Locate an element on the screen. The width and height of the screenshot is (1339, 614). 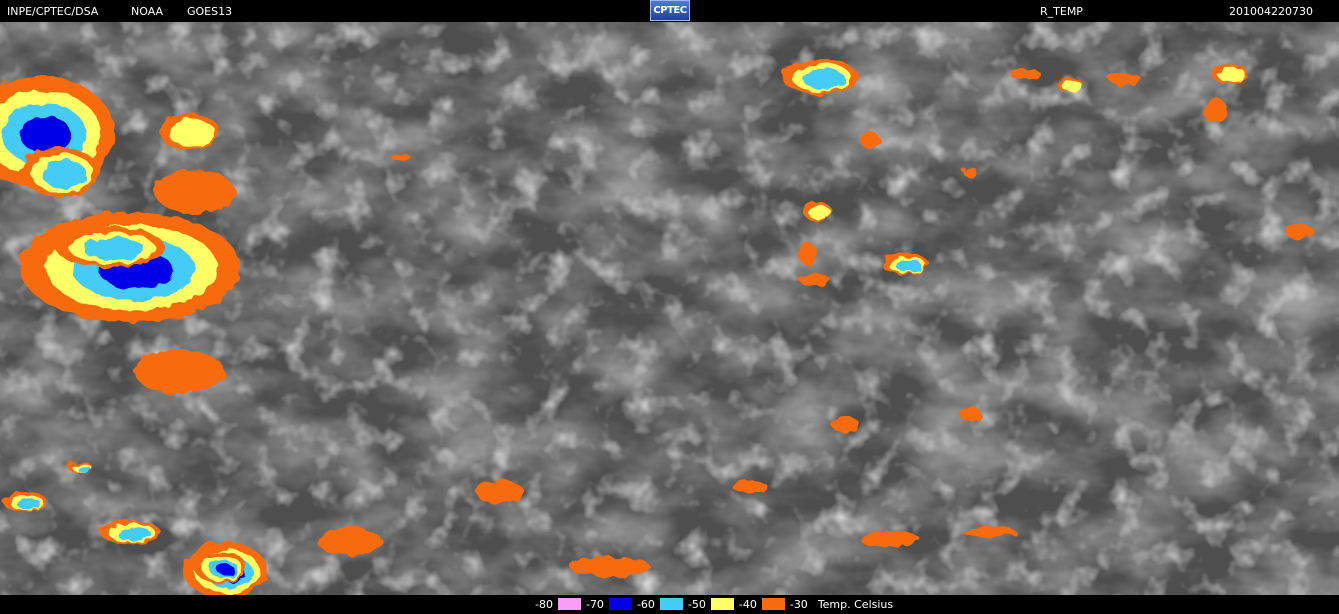
legend-label: -50 is located at coordinates (696, 604).